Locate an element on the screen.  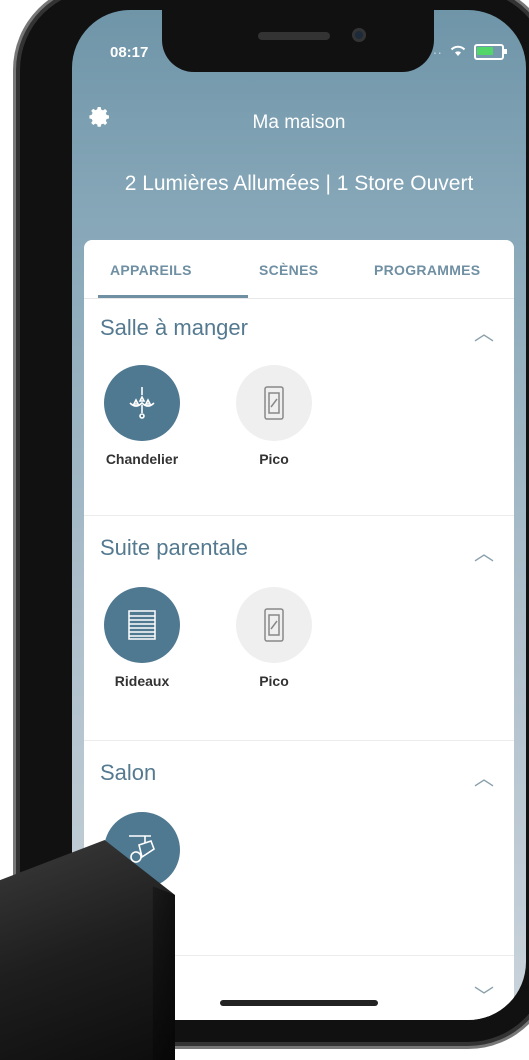
shade-icon is located at coordinates (142, 625).